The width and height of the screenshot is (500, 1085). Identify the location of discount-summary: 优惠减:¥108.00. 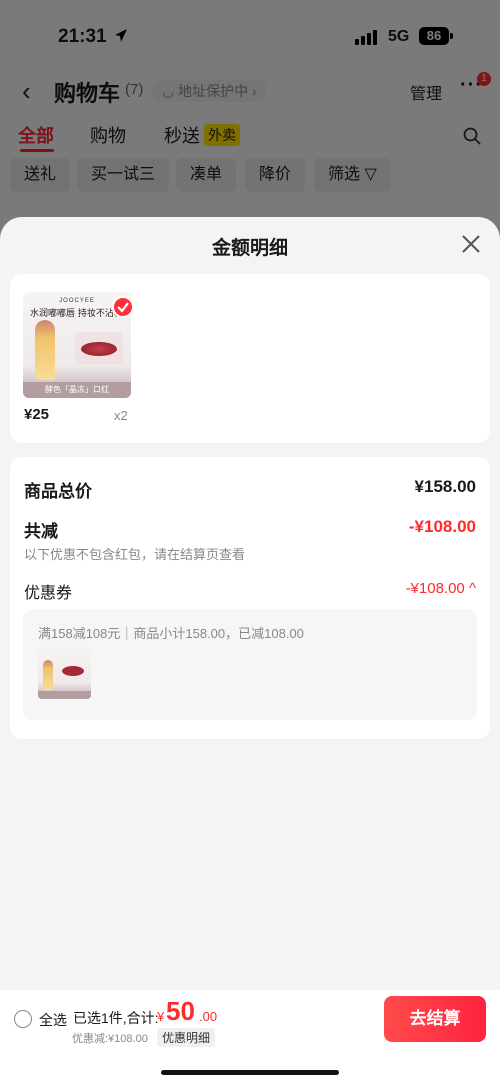
(110, 1039).